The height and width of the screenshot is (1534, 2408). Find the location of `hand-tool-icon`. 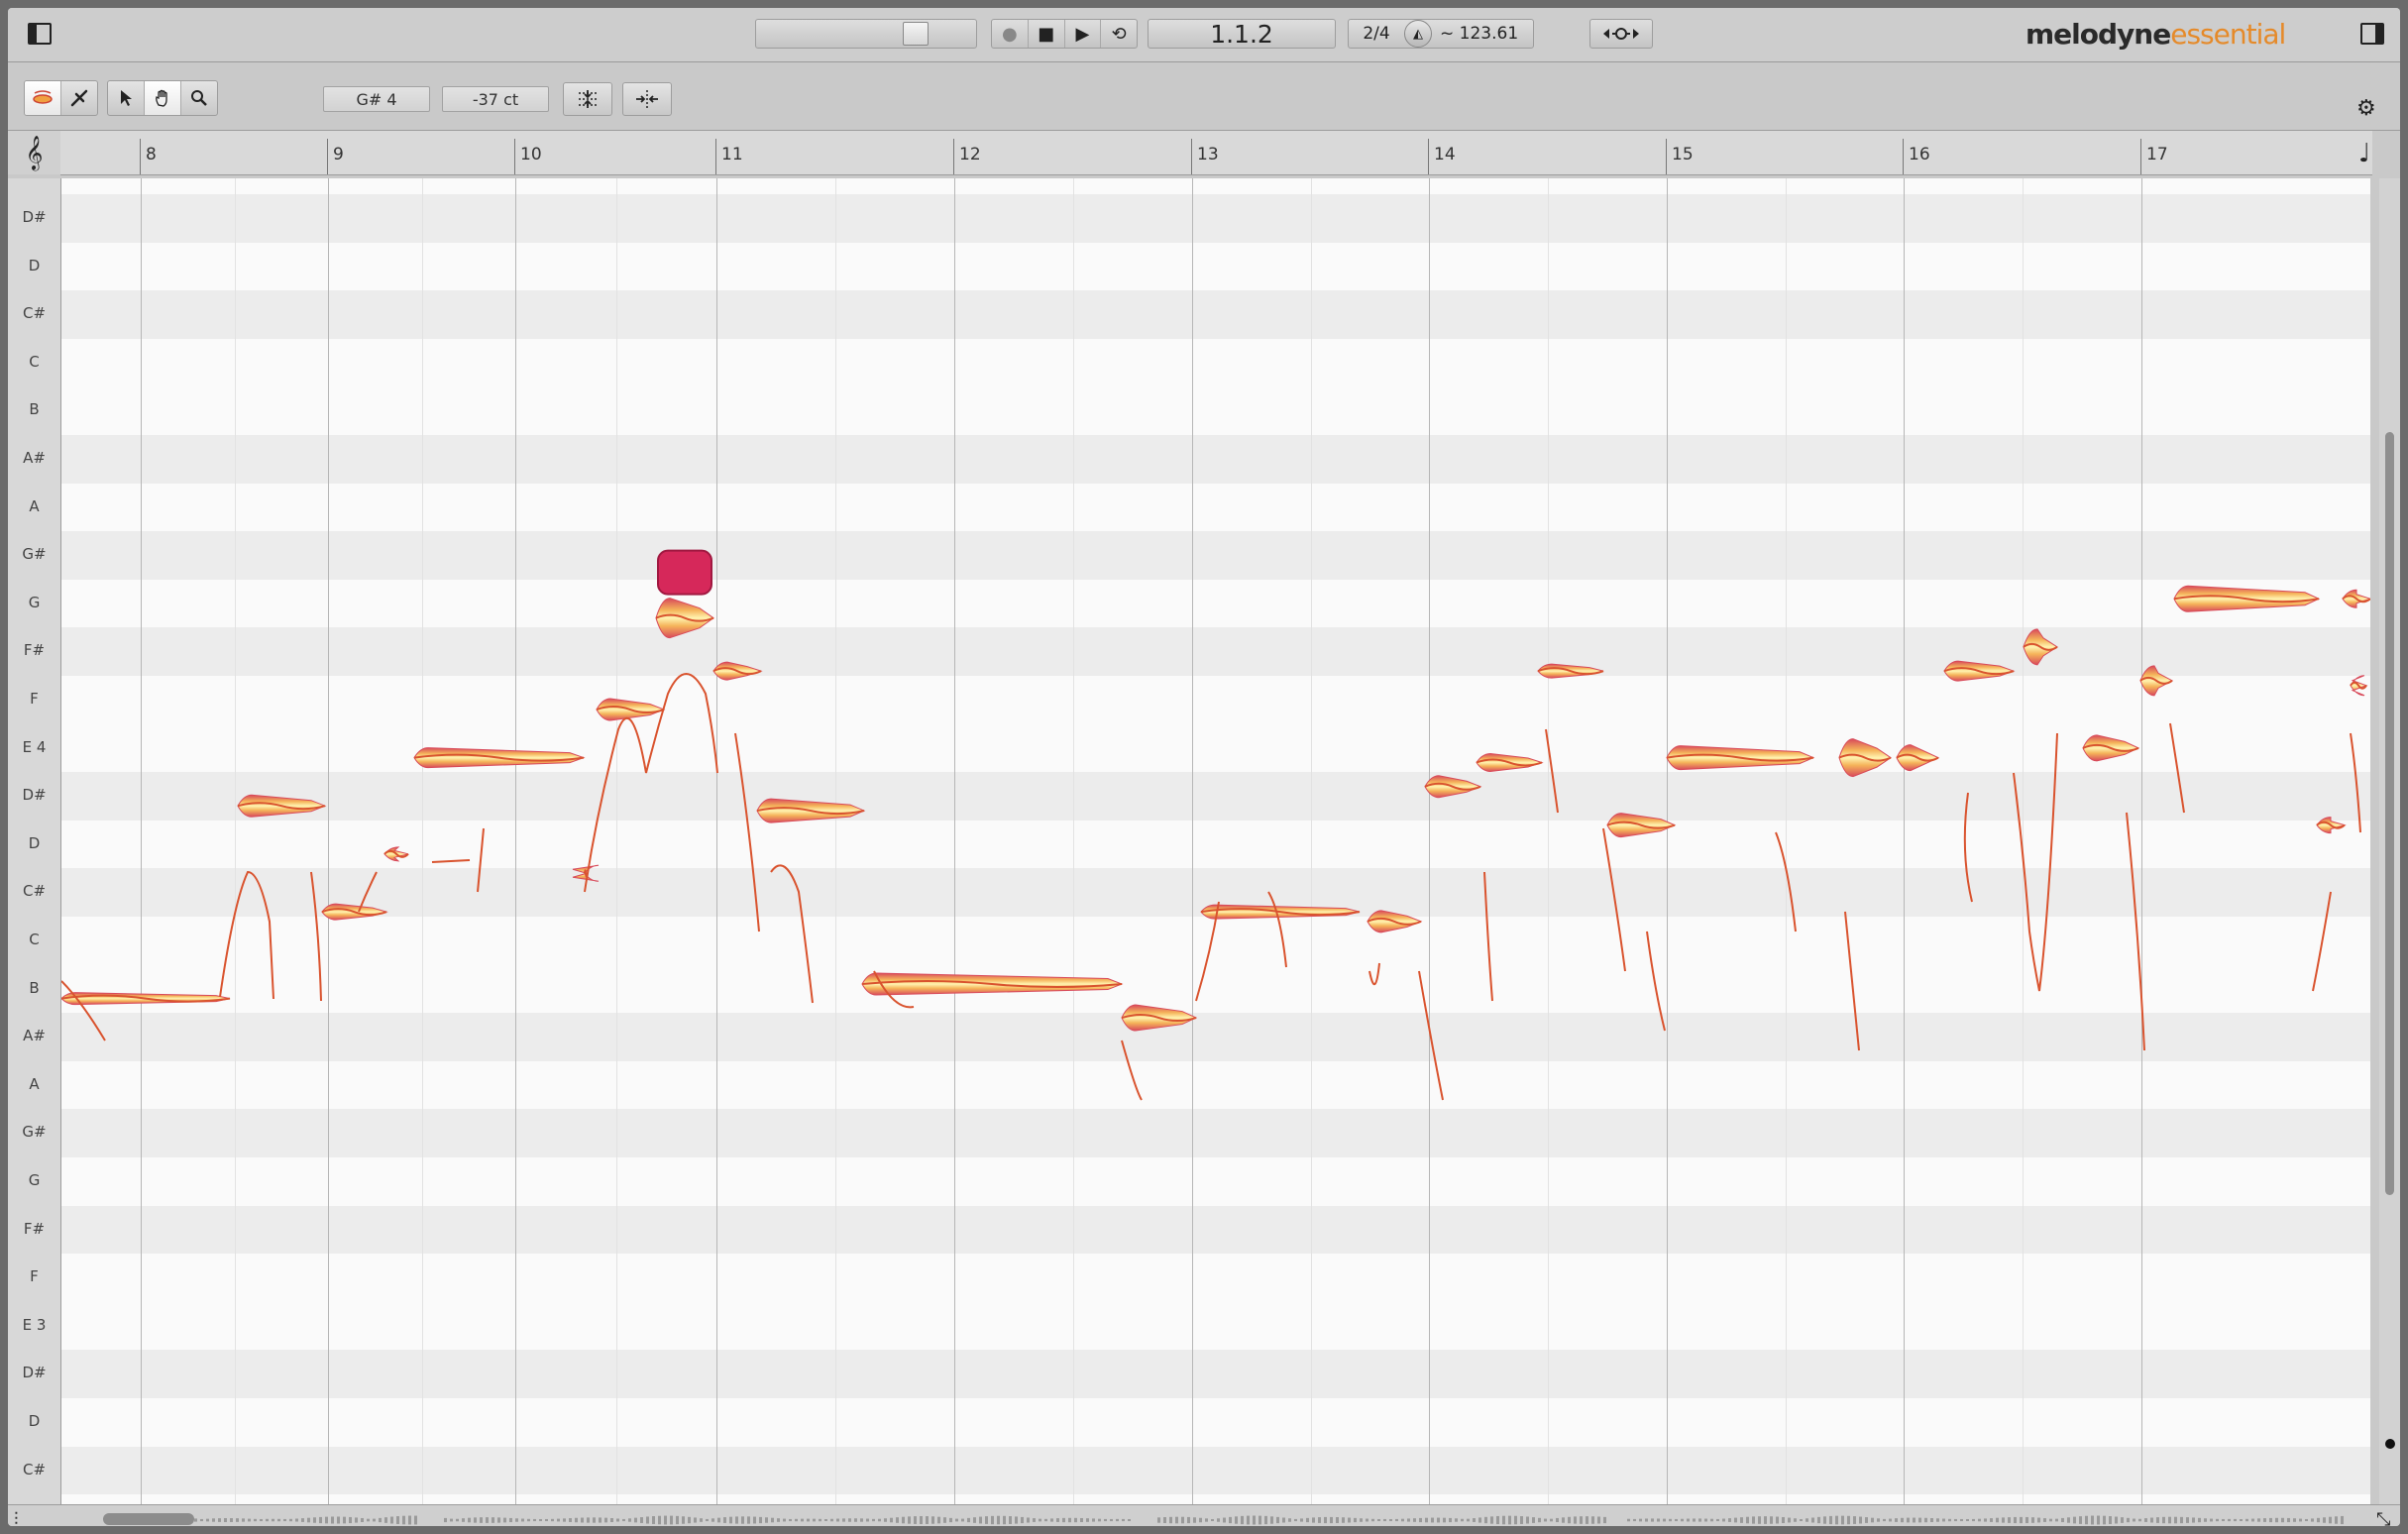

hand-tool-icon is located at coordinates (163, 98).